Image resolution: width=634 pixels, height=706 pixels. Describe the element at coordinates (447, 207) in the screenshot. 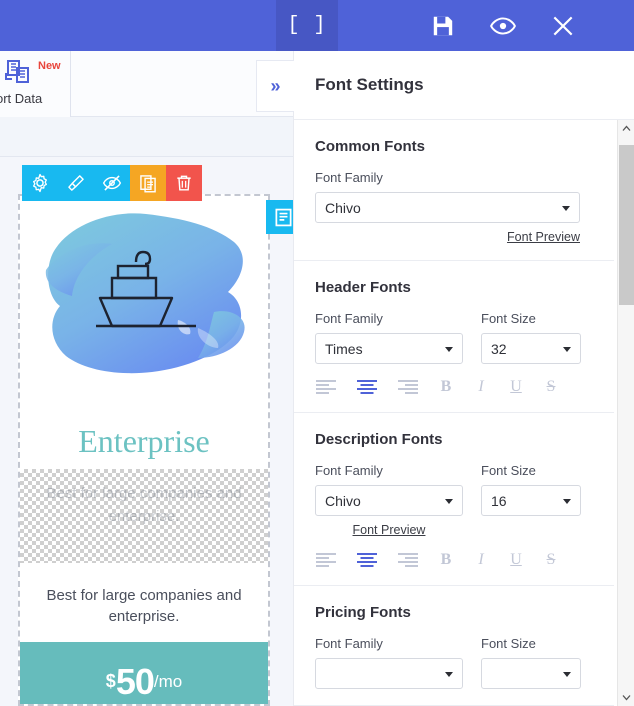

I see `common-font-family-select: Chivo` at that location.